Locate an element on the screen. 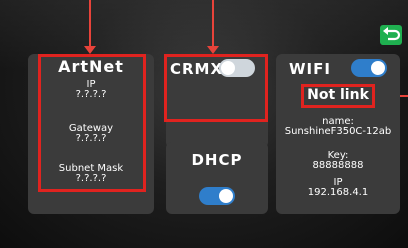 Image resolution: width=408 pixels, height=248 pixels. wifi-ip-value: 192.168.4.1 is located at coordinates (338, 192).